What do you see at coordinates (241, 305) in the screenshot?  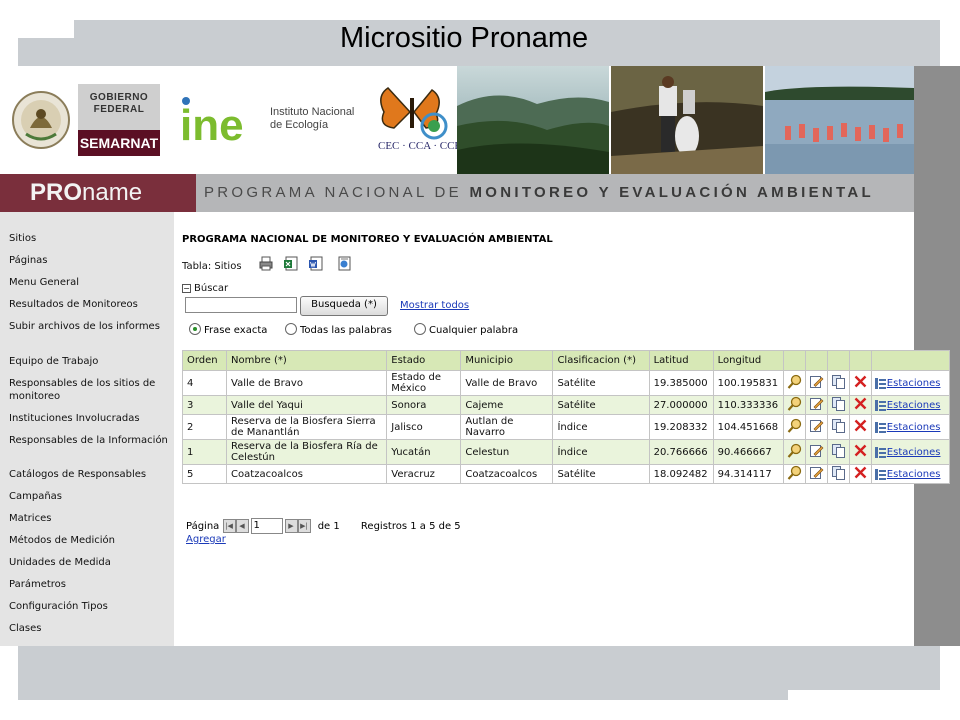 I see `search-input` at bounding box center [241, 305].